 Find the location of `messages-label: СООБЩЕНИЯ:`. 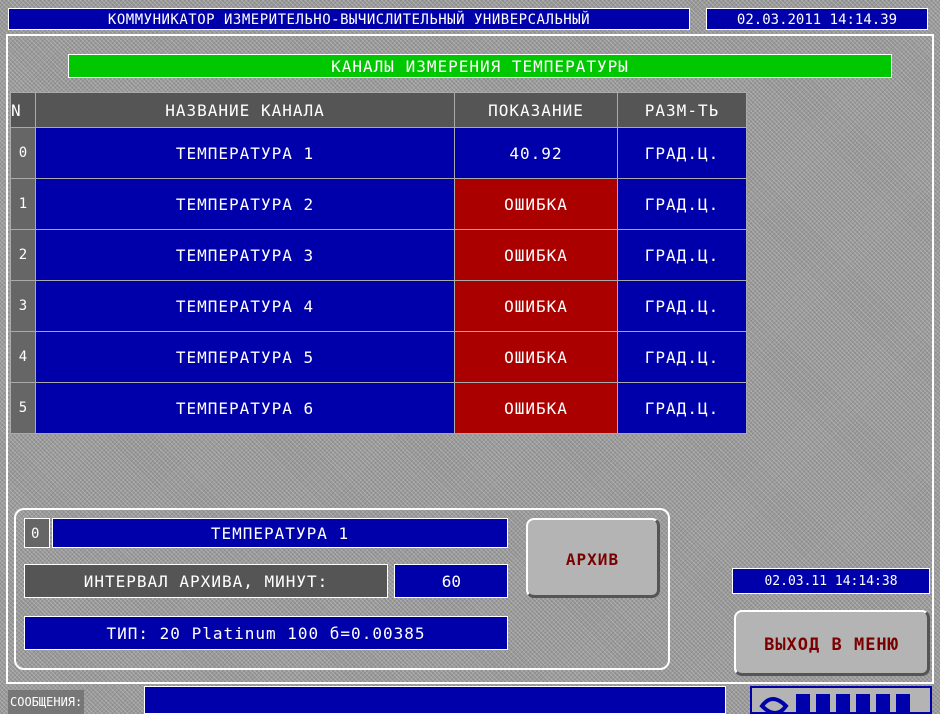

messages-label: СООБЩЕНИЯ: is located at coordinates (46, 702).